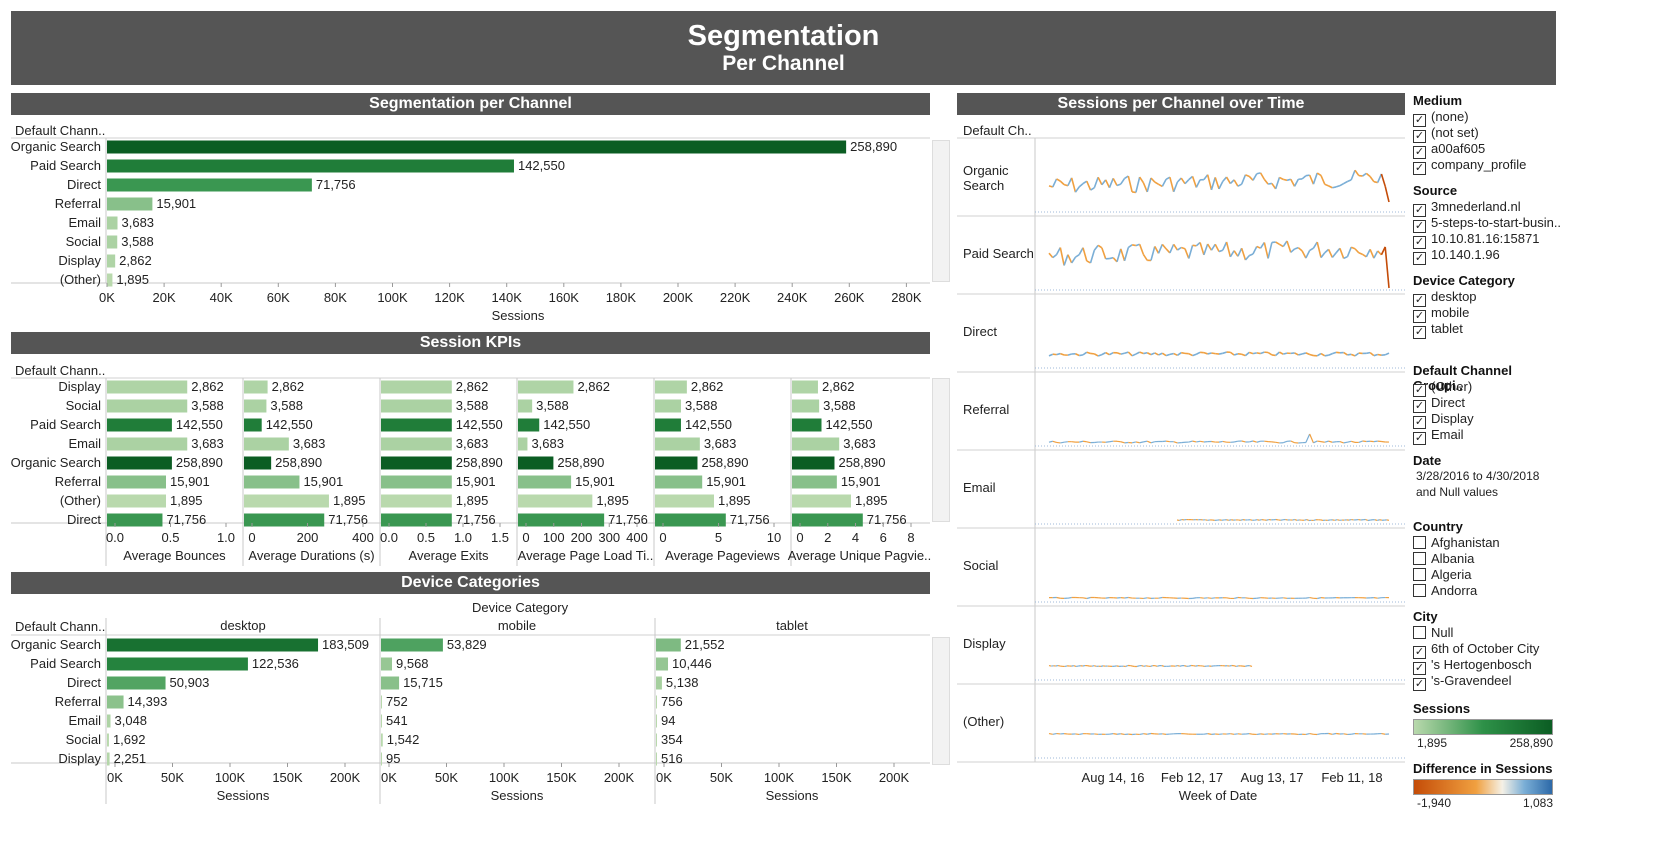 This screenshot has height=861, width=1657. I want to click on device-bar-tablet-social, so click(656, 740).